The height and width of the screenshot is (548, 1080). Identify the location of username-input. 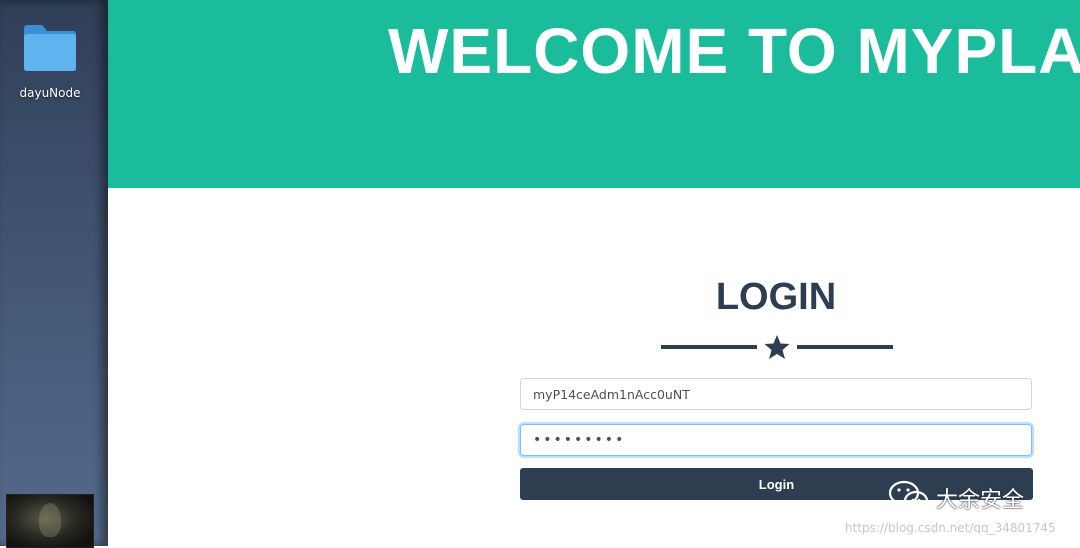
(776, 394).